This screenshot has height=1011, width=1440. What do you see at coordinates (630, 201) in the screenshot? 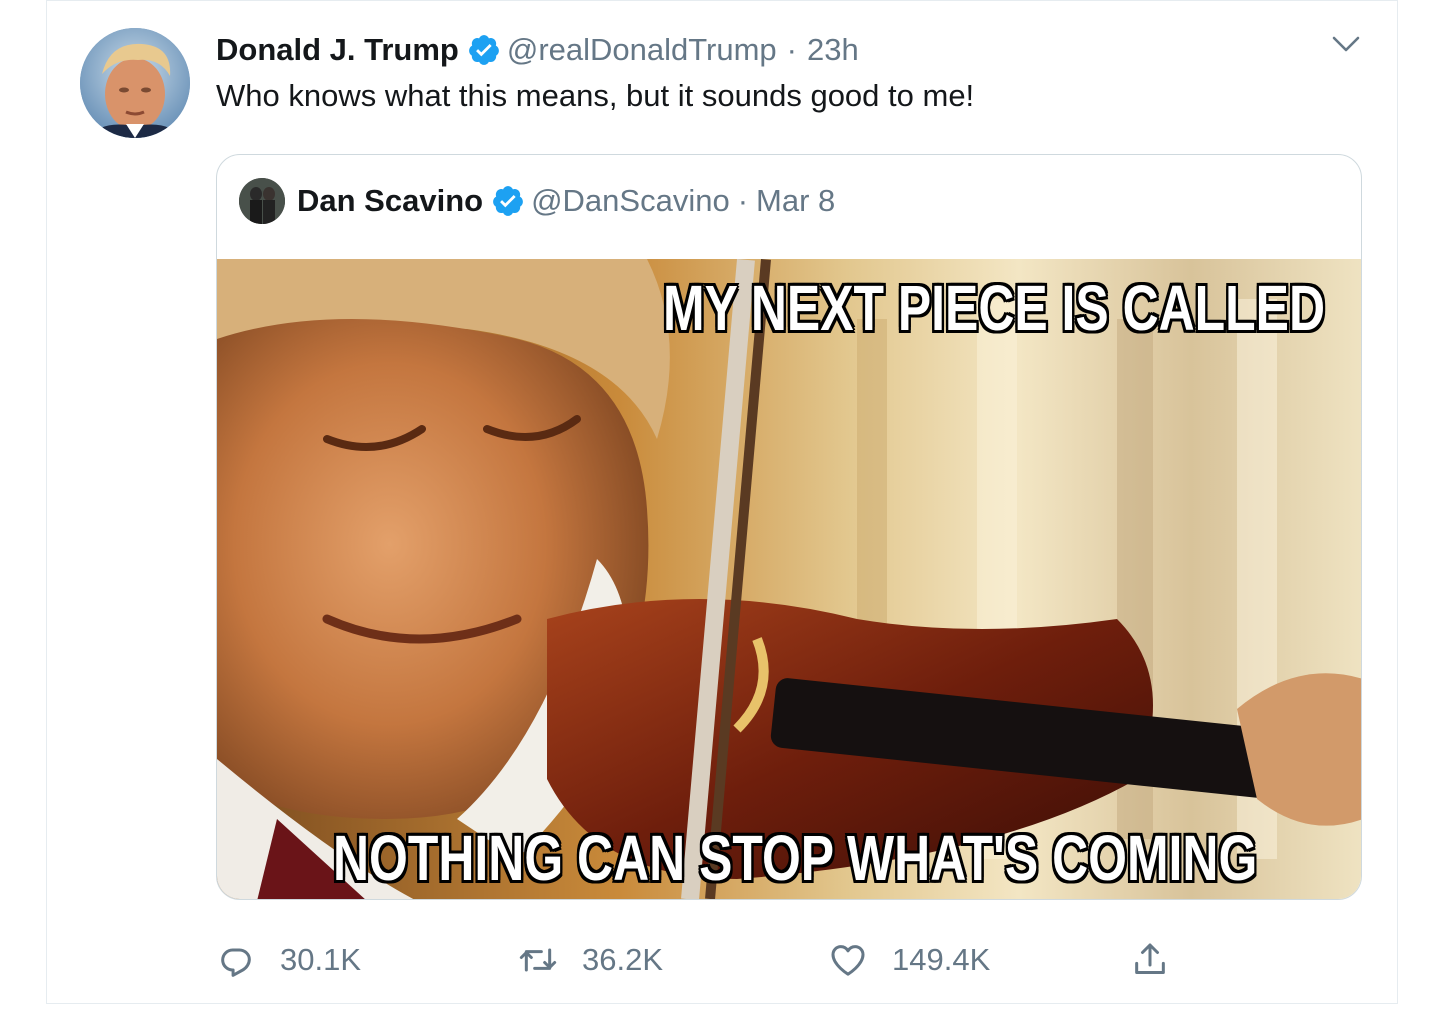
I see `quoted-author-handle: @DanScavino` at bounding box center [630, 201].